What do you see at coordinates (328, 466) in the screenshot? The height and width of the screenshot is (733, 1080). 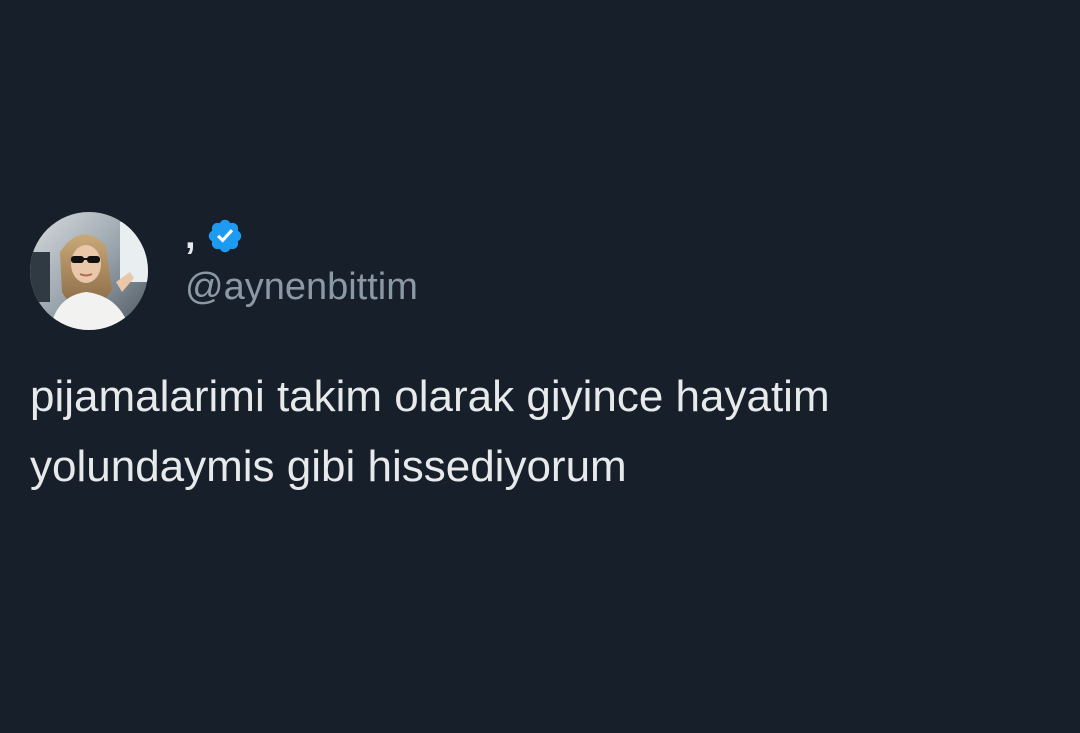 I see `tweet-text-line: yolundaymis gibi hissediyorum` at bounding box center [328, 466].